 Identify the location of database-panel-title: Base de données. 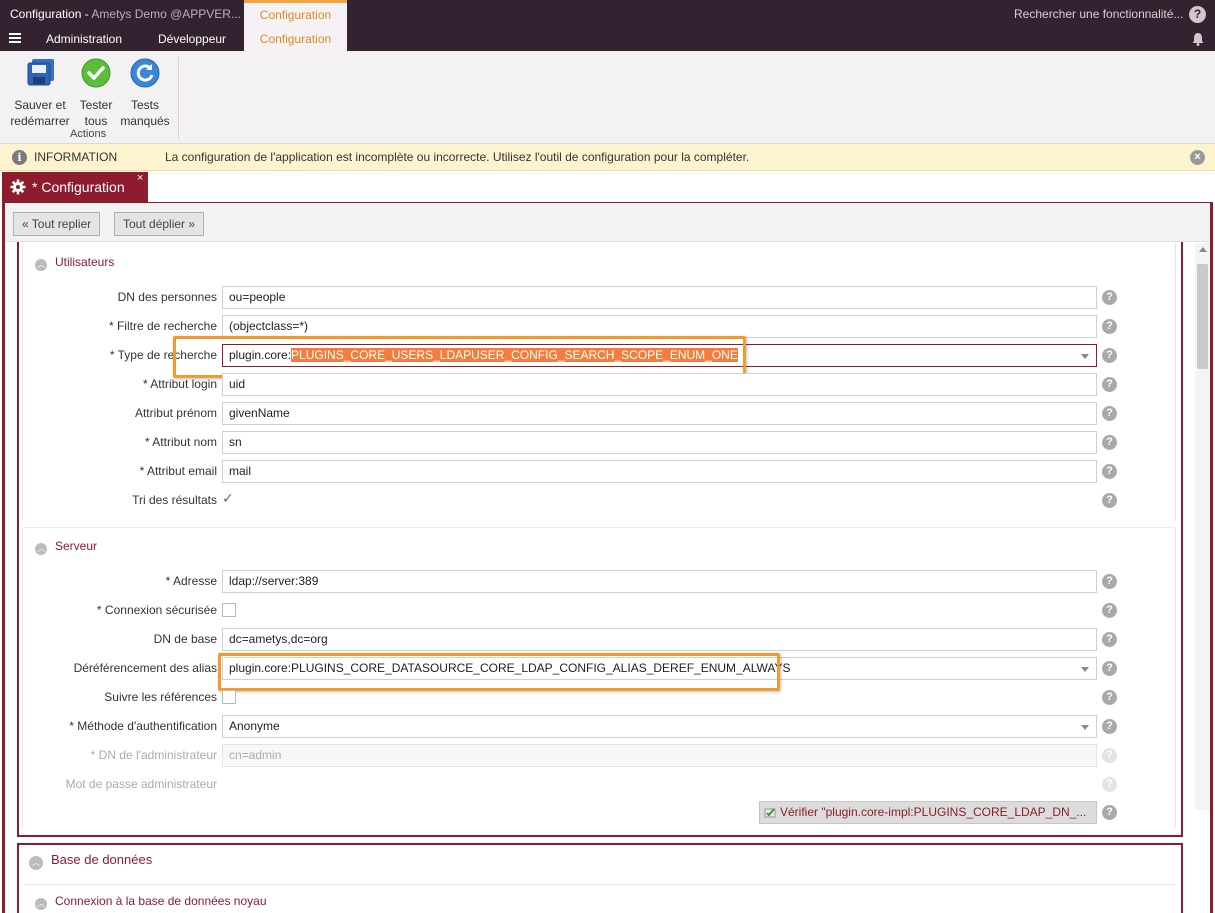
(102, 859).